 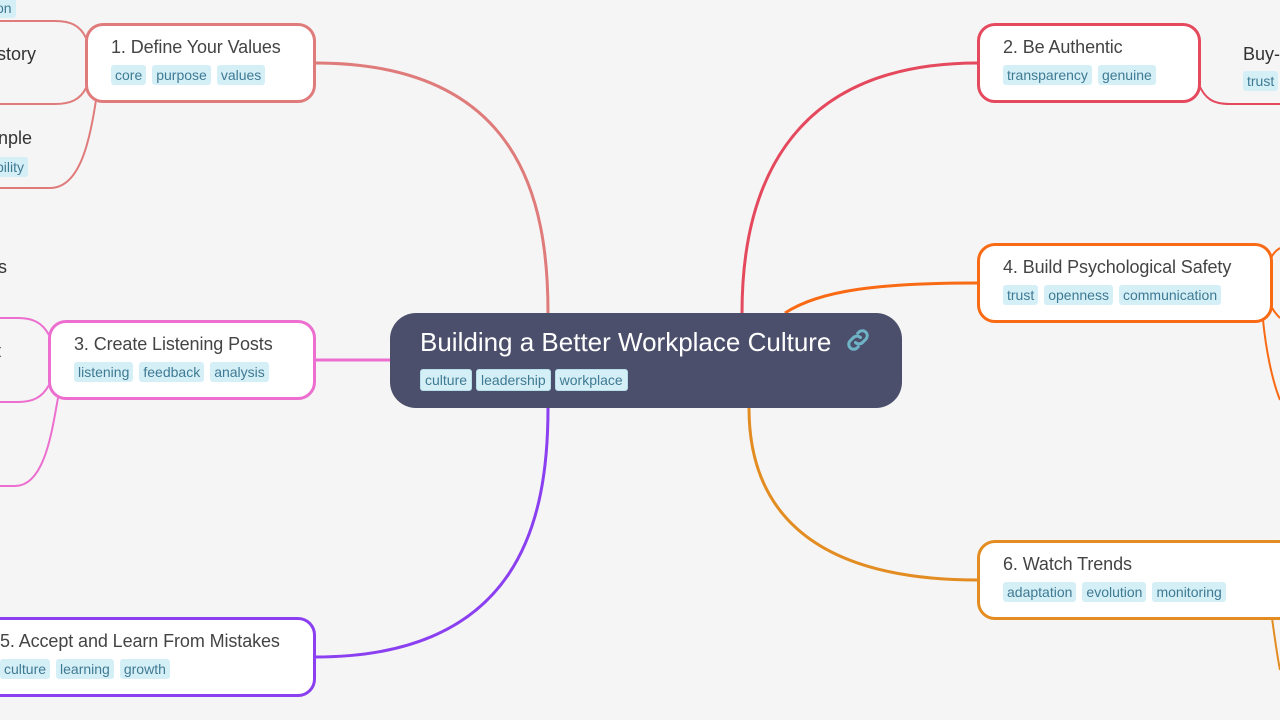 I want to click on connector-b2, so click(x=859, y=187).